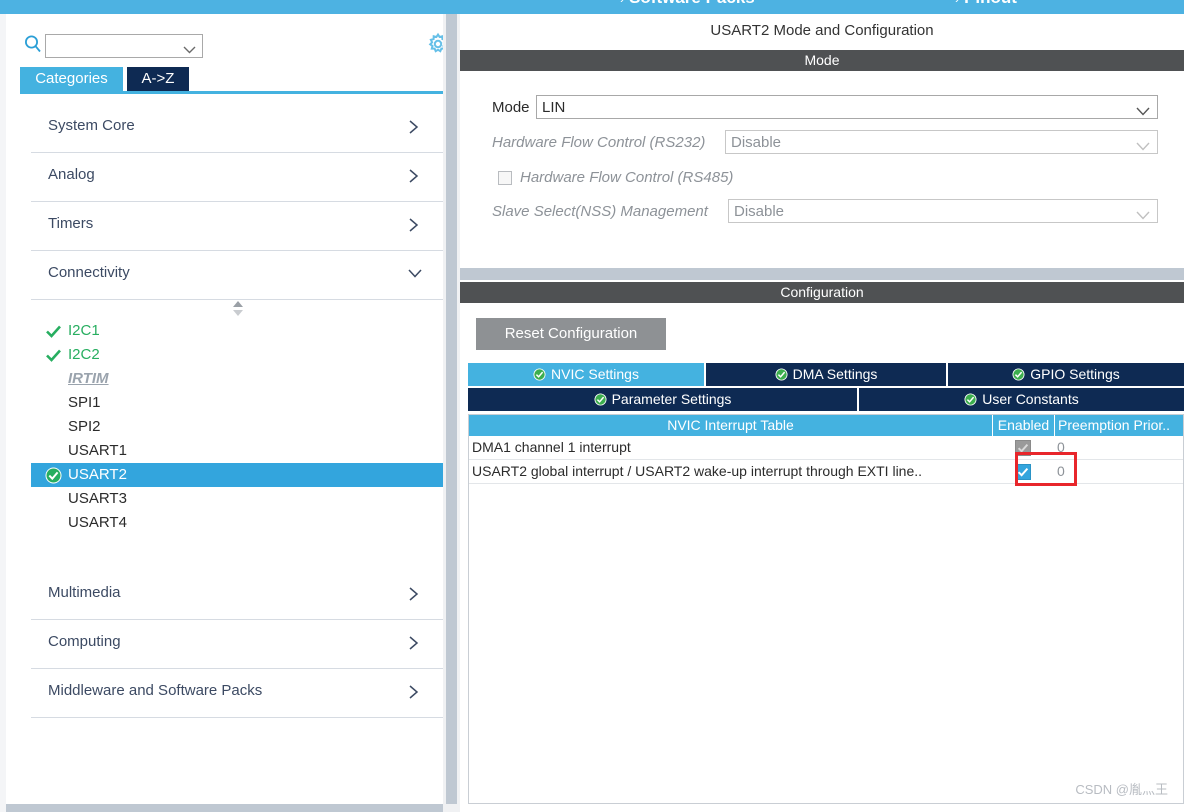 The image size is (1184, 812). I want to click on page-title: USART2 Mode and Configuration, so click(822, 31).